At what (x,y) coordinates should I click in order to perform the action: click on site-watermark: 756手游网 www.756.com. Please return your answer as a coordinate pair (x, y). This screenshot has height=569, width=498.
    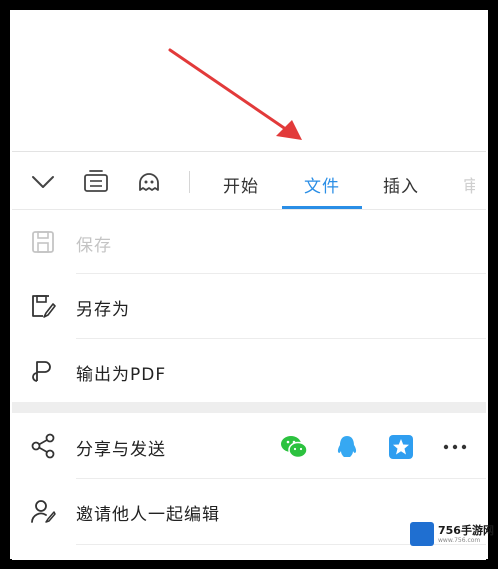
    Looking at the image, I should click on (452, 535).